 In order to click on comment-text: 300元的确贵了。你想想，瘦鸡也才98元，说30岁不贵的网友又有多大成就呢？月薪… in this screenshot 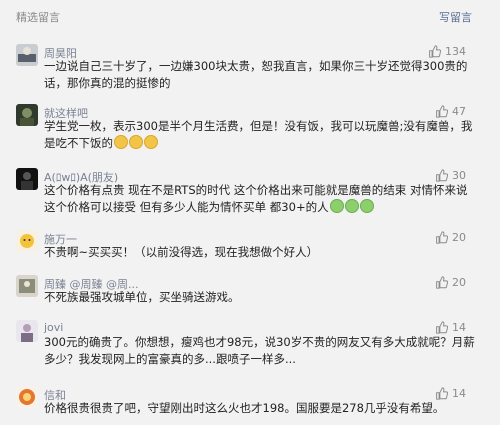, I will do `click(259, 350)`.